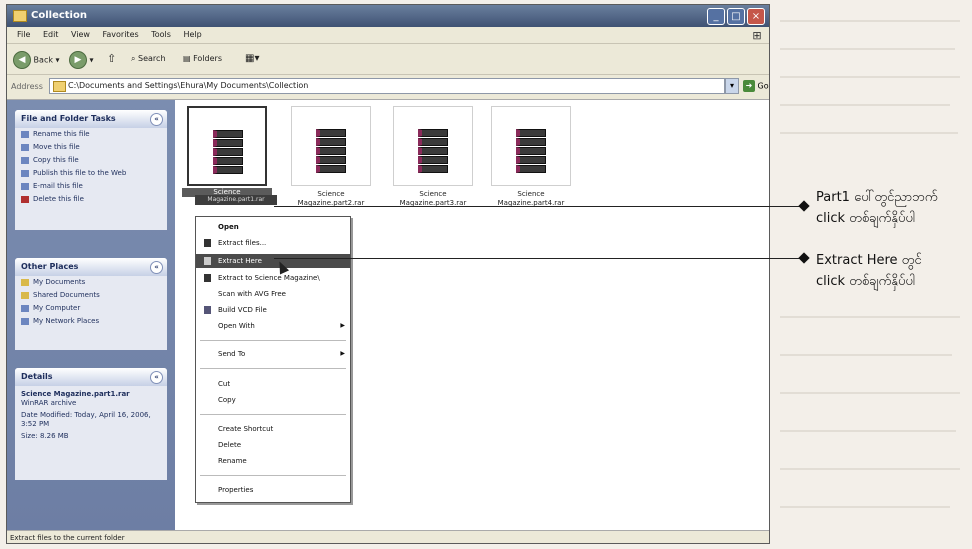 The width and height of the screenshot is (972, 549). I want to click on file-item-part1, so click(227, 146).